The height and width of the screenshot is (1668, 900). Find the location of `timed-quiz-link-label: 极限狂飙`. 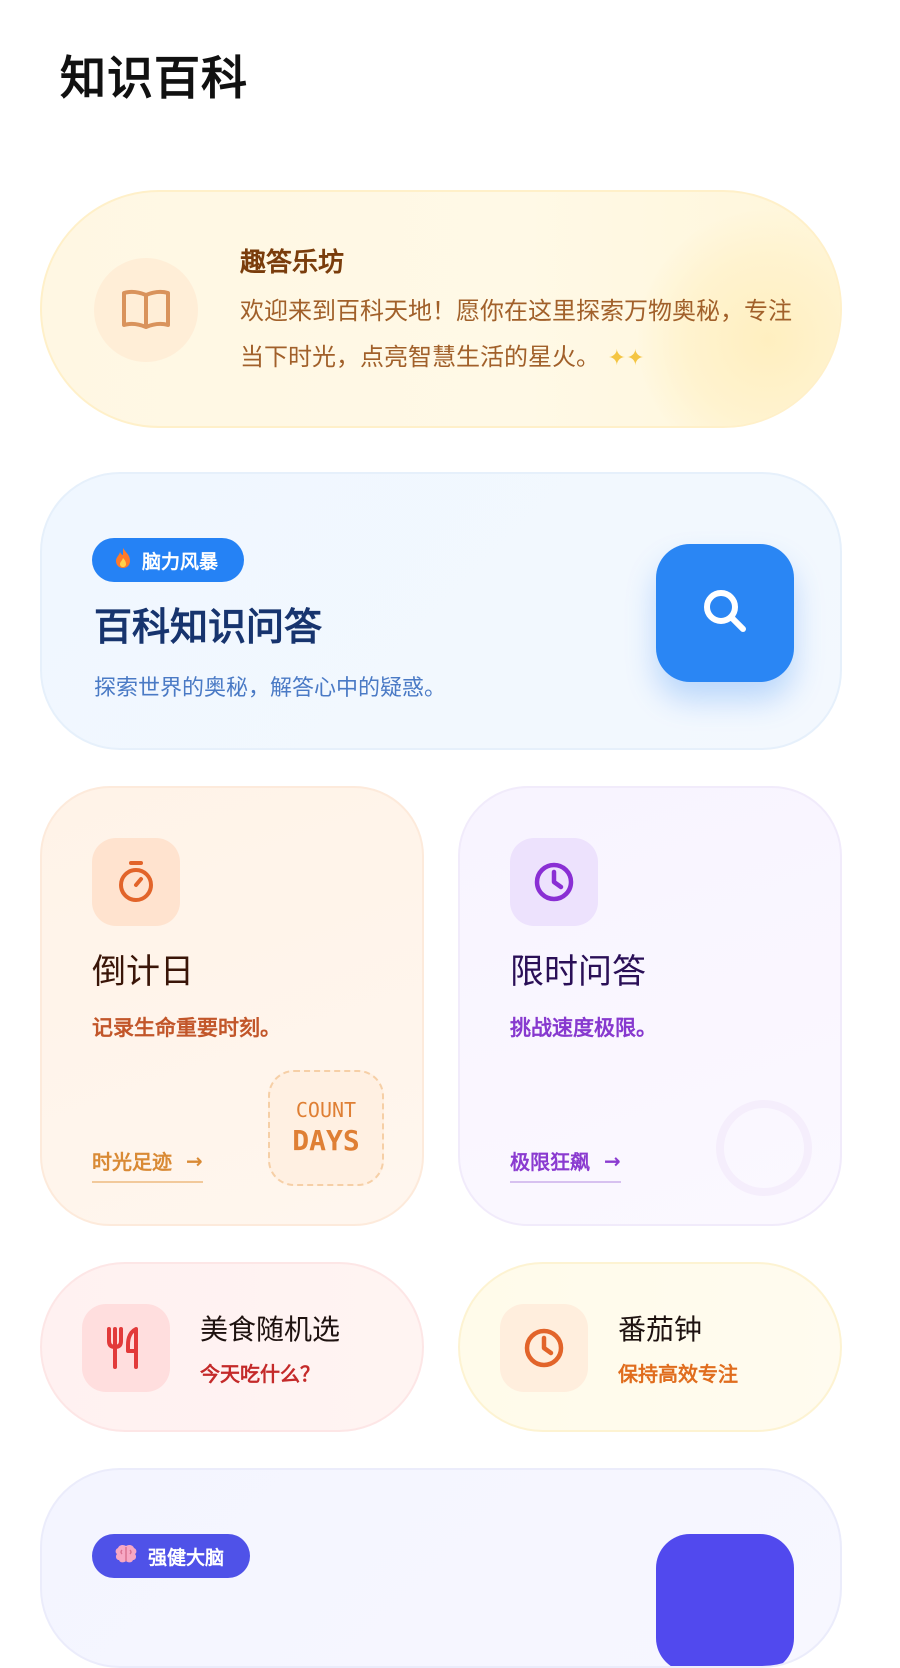

timed-quiz-link-label: 极限狂飙 is located at coordinates (550, 1162).